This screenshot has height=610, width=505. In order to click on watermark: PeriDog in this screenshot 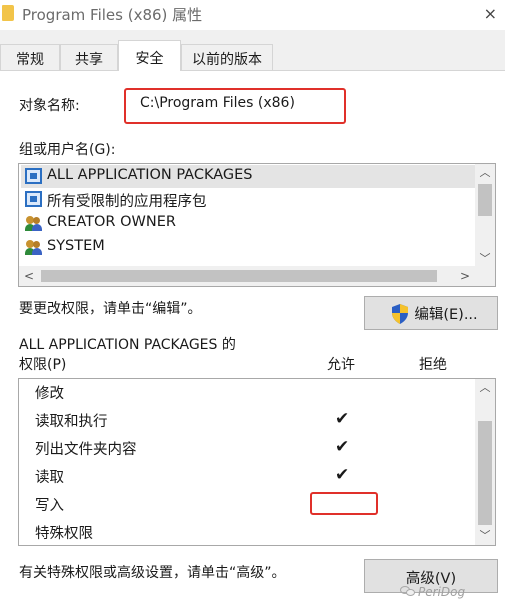, I will do `click(442, 592)`.